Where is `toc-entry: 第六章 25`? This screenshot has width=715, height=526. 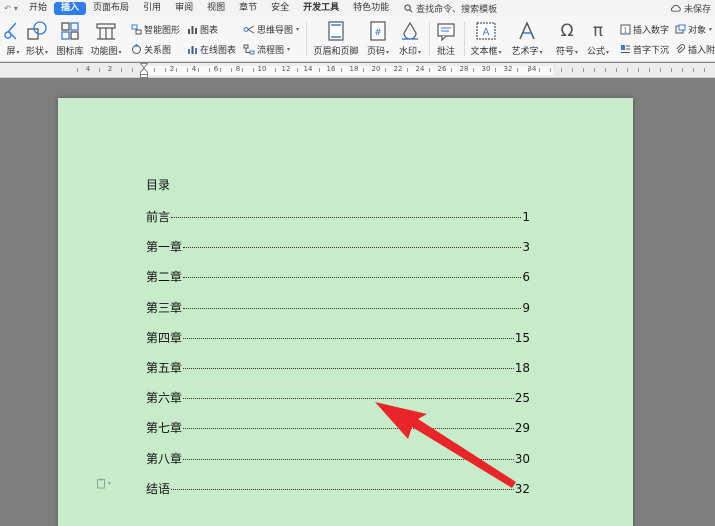
toc-entry: 第六章 25 is located at coordinates (338, 397).